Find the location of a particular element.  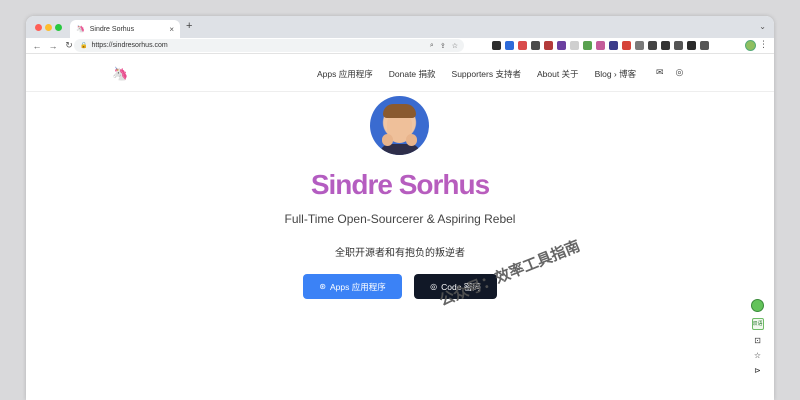

address-bar: 🔒 https://sindresorhus.com ⌕ ⇪ ☆ is located at coordinates (269, 45).